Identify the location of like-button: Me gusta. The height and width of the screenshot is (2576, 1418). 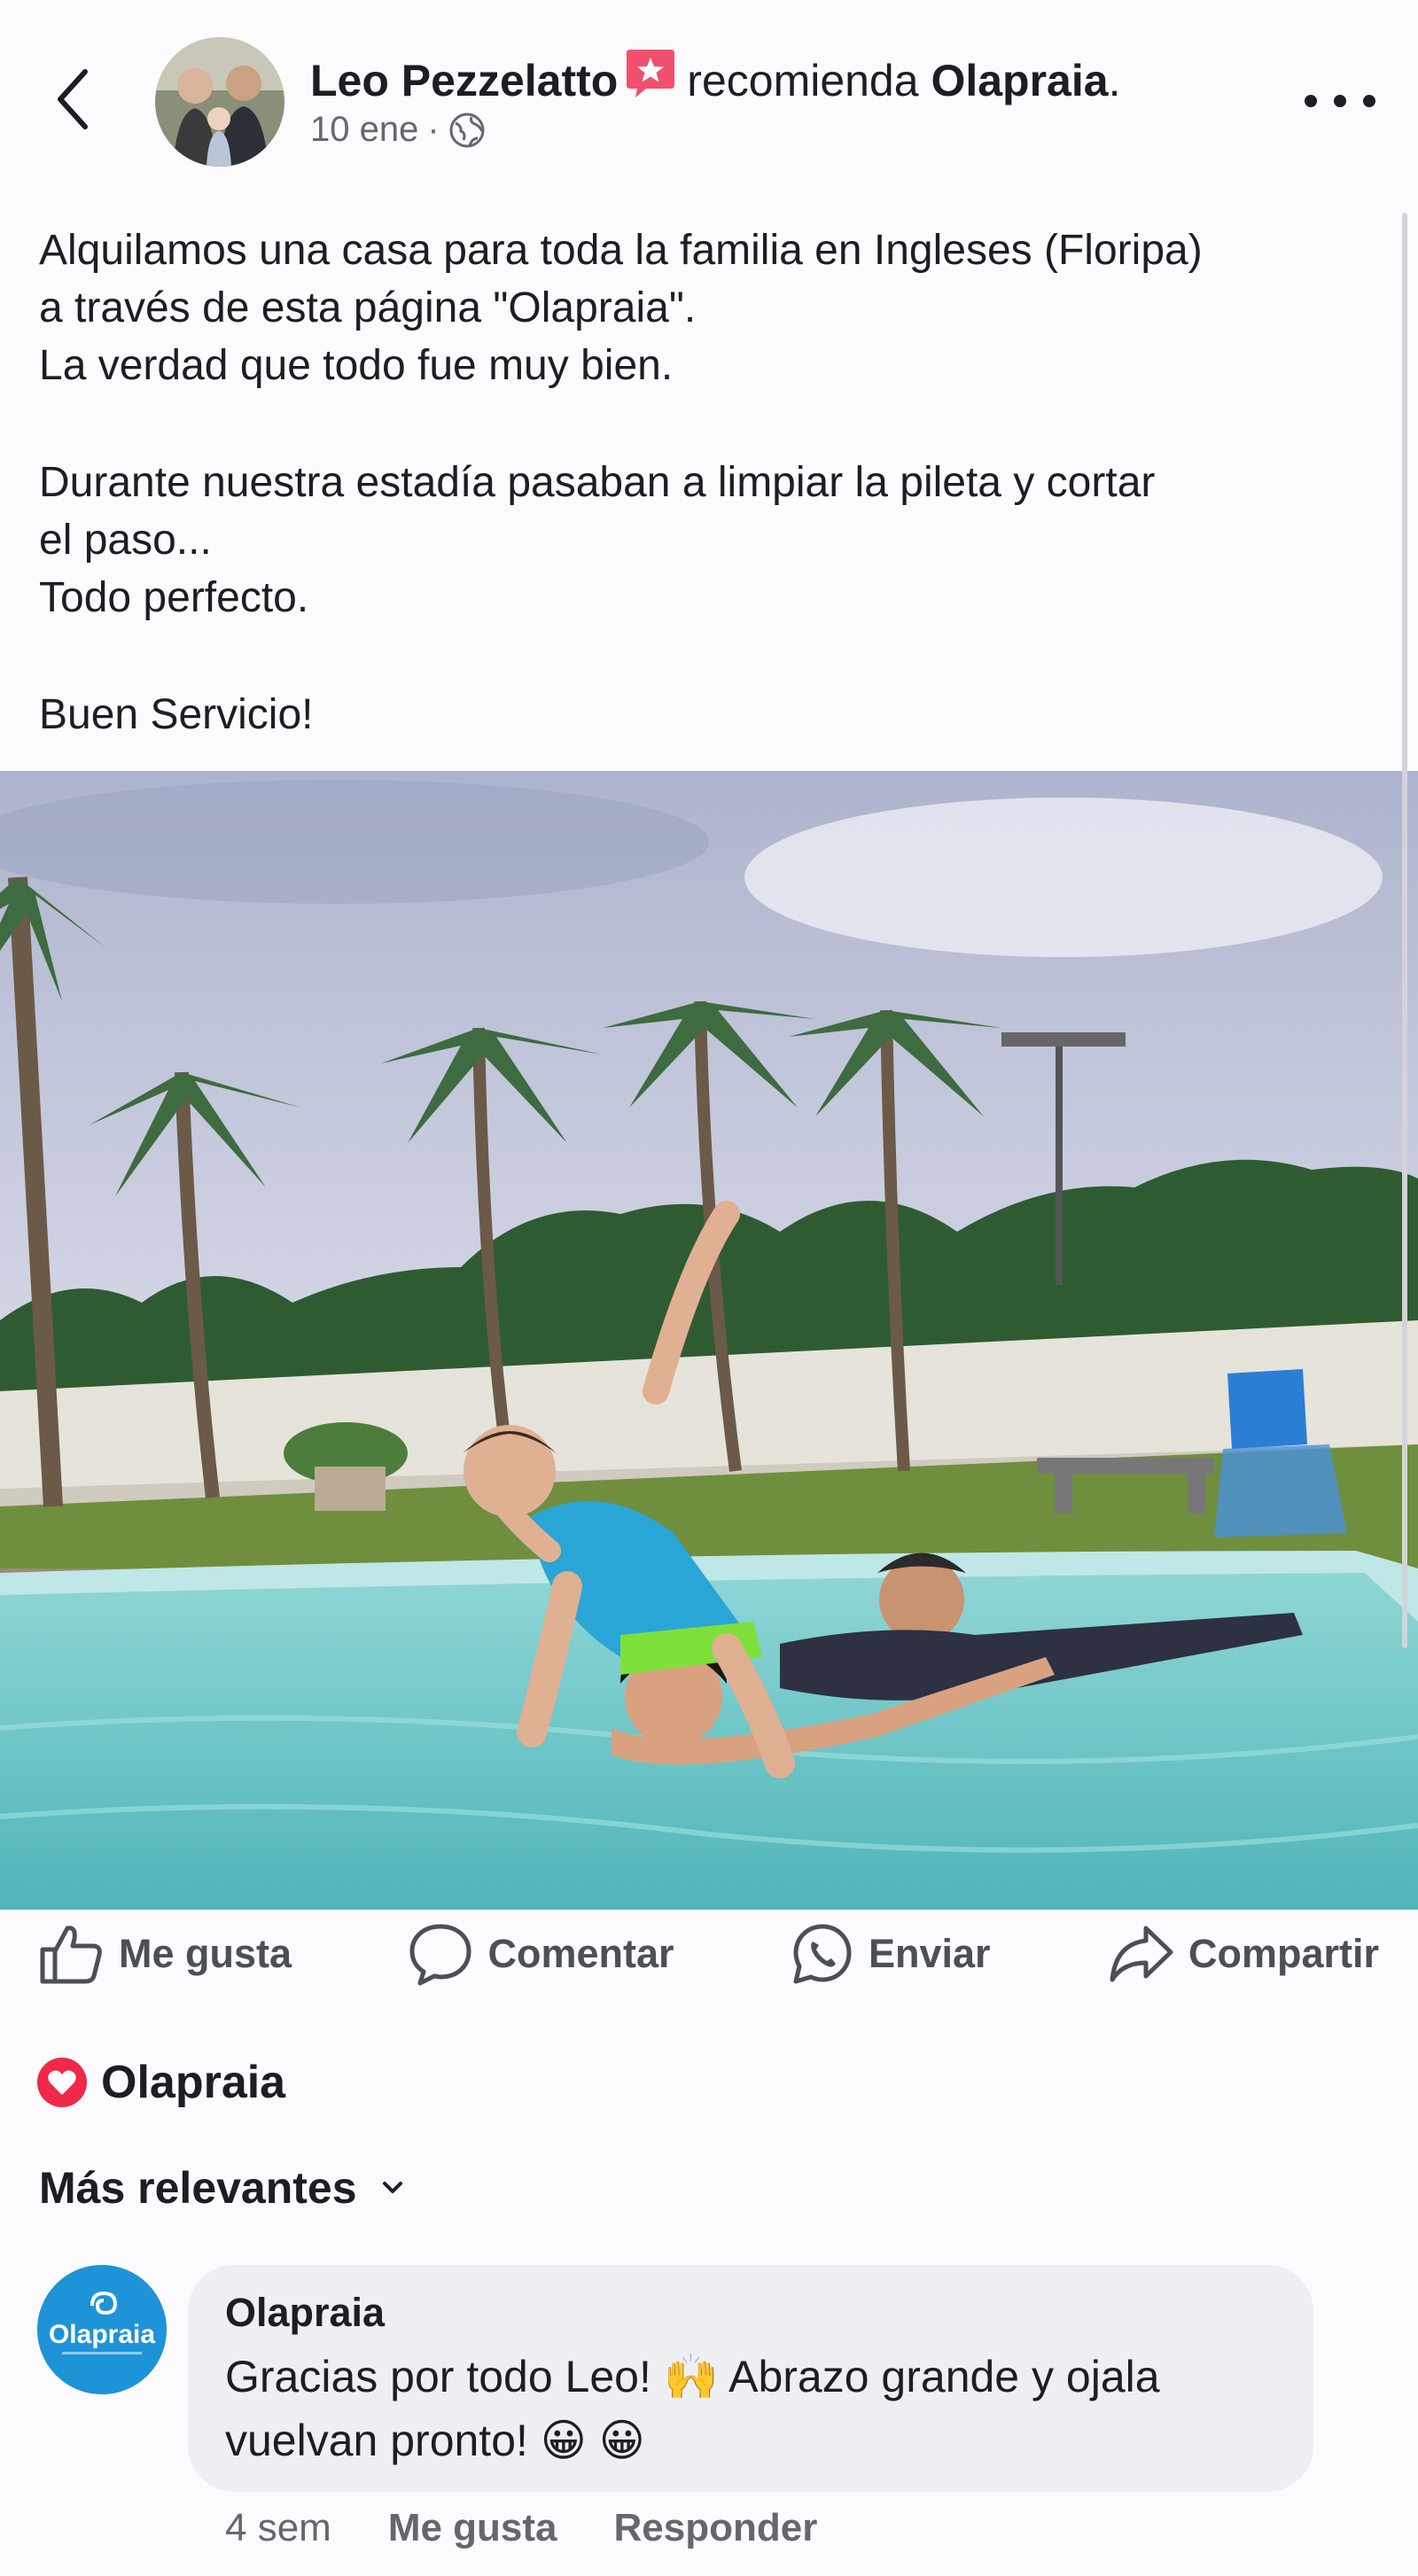
(165, 1954).